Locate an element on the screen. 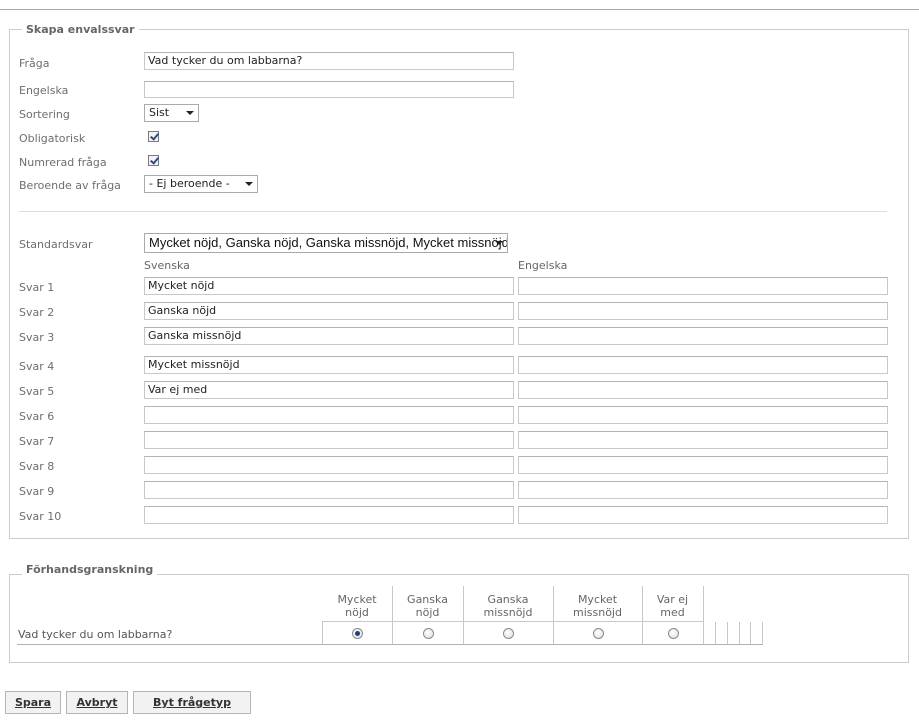 The height and width of the screenshot is (722, 919). column-engelska: Engelska is located at coordinates (543, 265).